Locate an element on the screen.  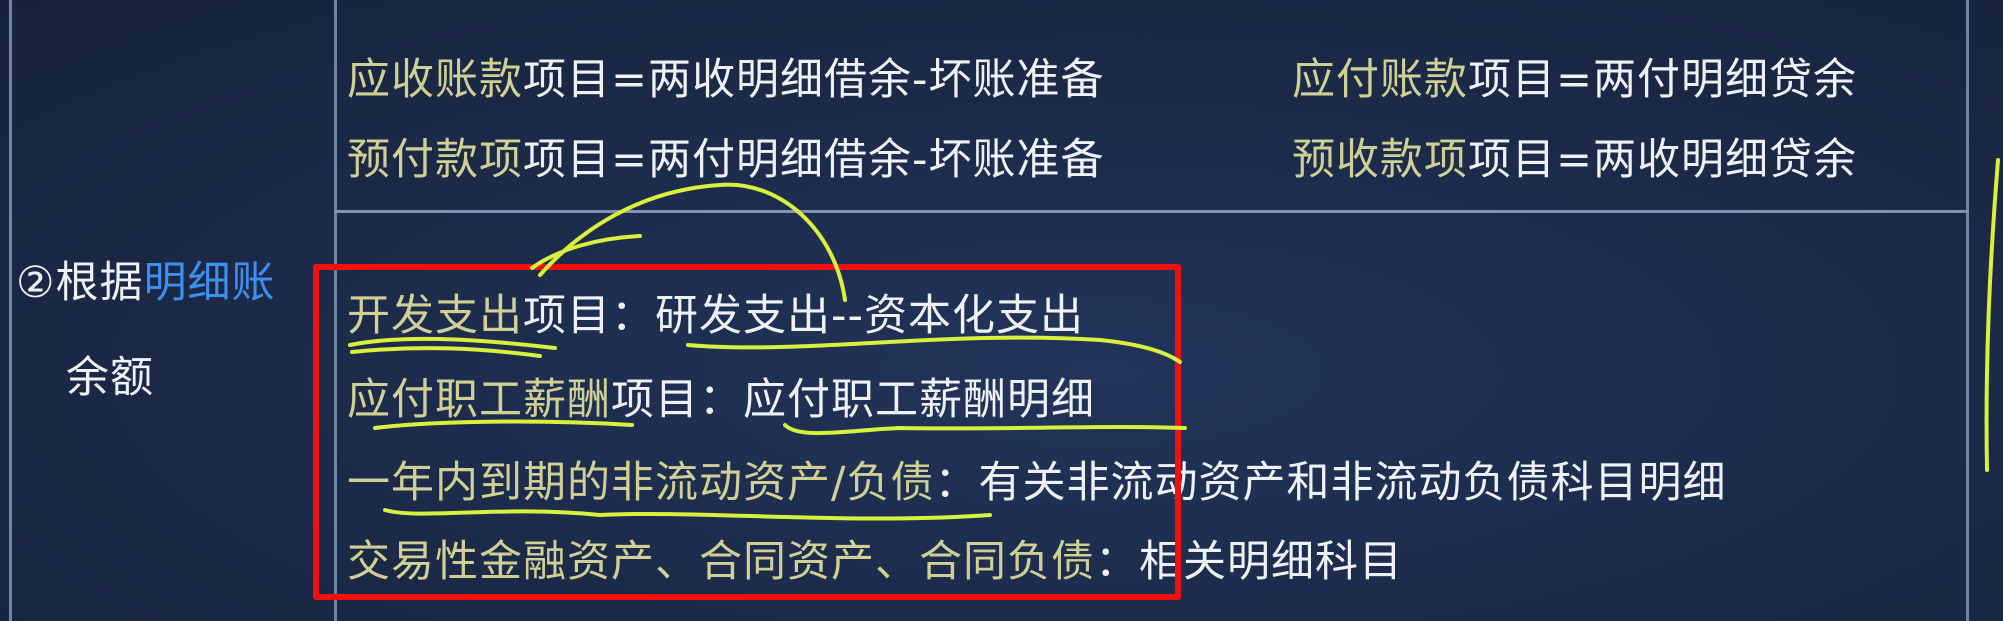
formula: 项目=两付明细贷余 is located at coordinates (1663, 80).